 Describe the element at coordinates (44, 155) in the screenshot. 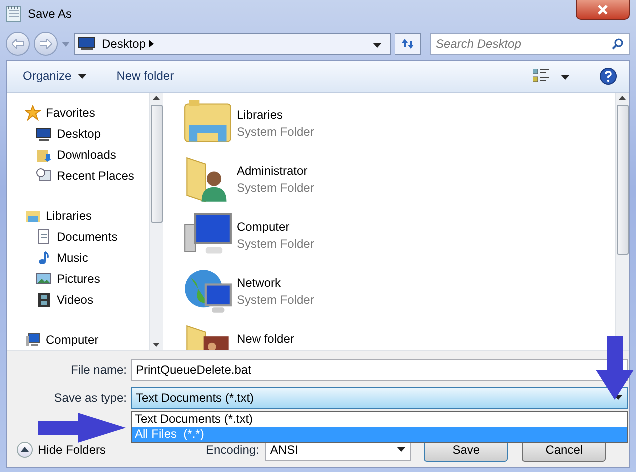

I see `download-folder-icon` at that location.